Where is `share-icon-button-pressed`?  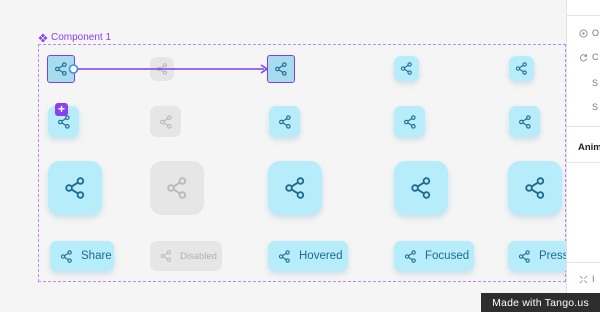 share-icon-button-pressed is located at coordinates (521, 68).